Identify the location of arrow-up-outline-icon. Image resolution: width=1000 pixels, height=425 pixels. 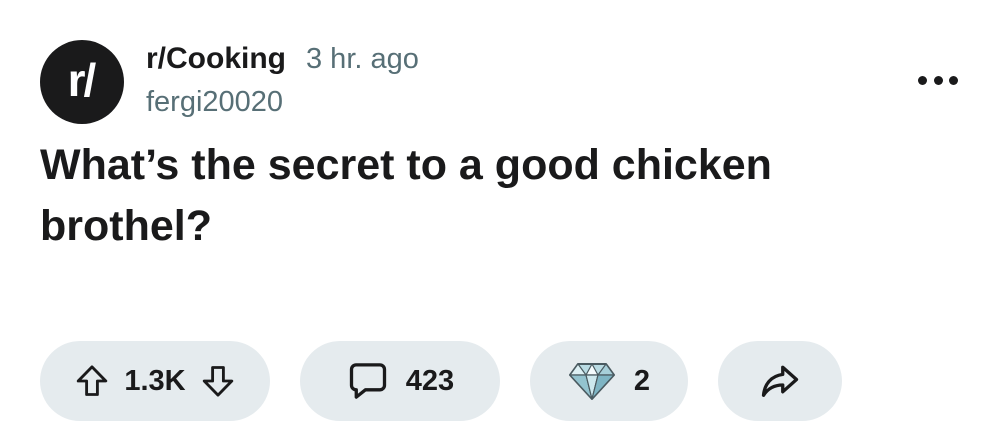
(92, 380).